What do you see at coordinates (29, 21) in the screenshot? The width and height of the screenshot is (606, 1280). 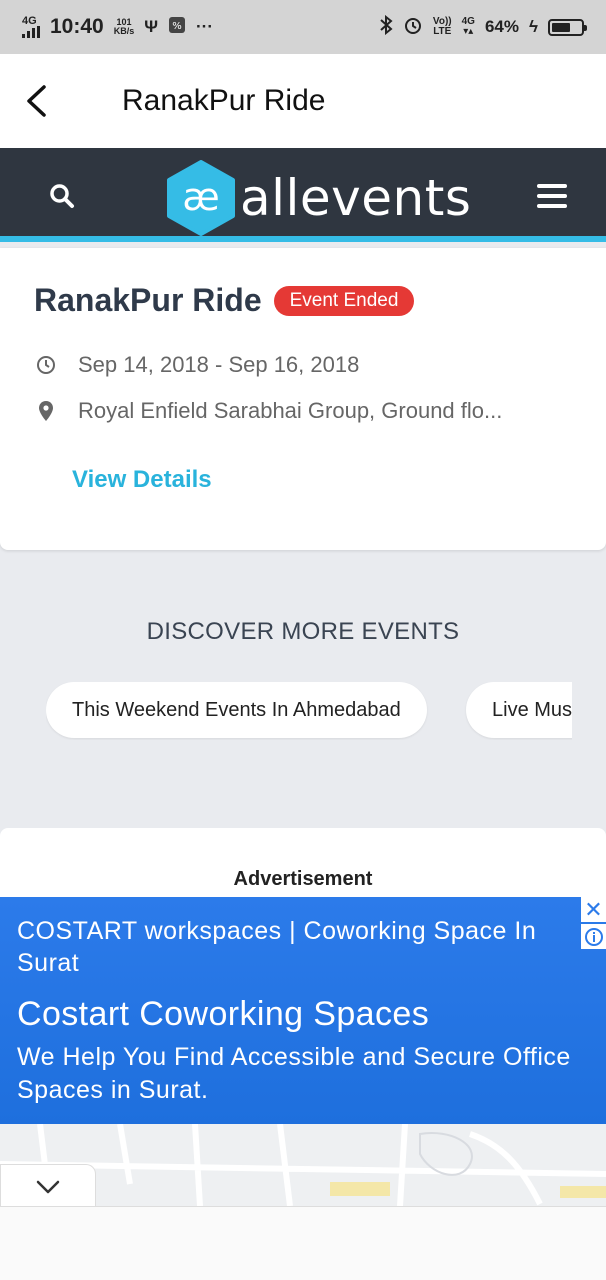 I see `network-type: 4G` at bounding box center [29, 21].